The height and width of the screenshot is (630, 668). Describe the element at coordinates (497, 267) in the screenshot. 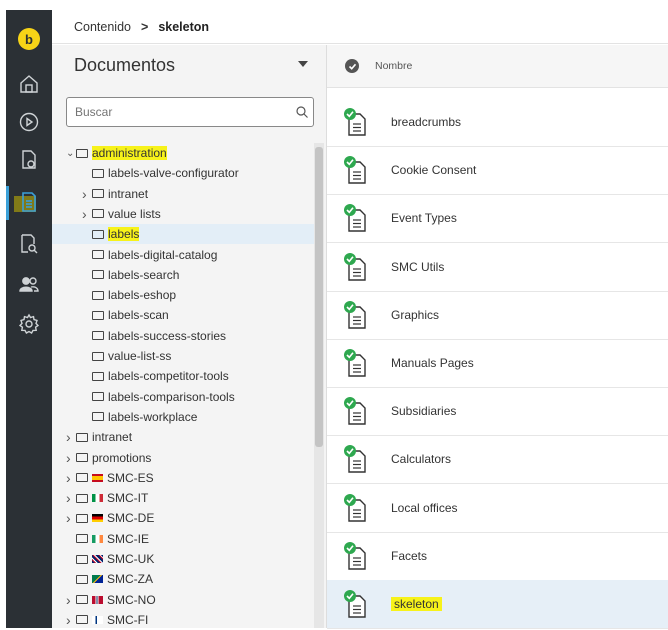

I see `document-row: SMC Utils` at that location.